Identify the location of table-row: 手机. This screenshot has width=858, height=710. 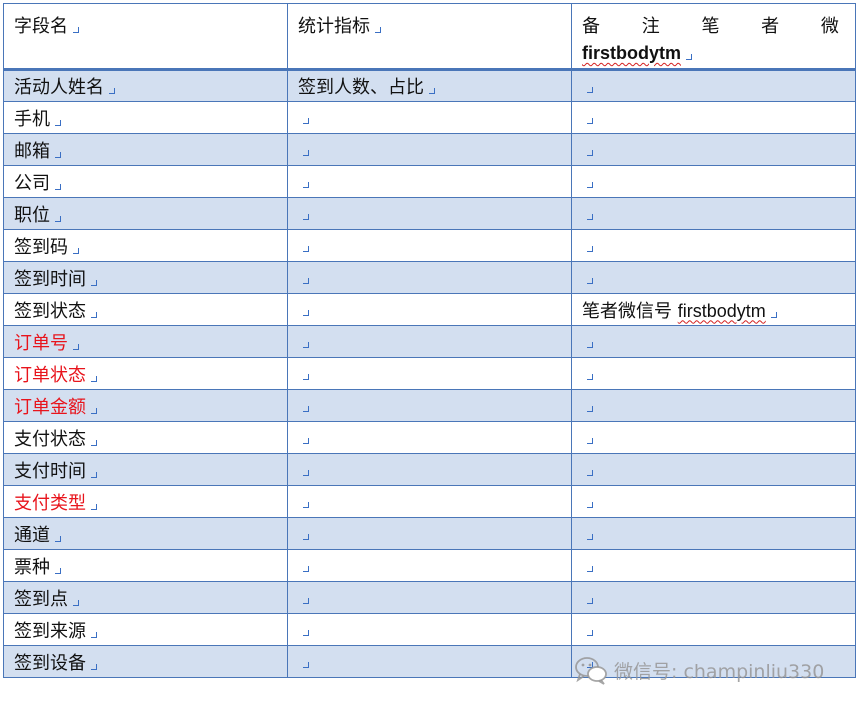
(429, 117).